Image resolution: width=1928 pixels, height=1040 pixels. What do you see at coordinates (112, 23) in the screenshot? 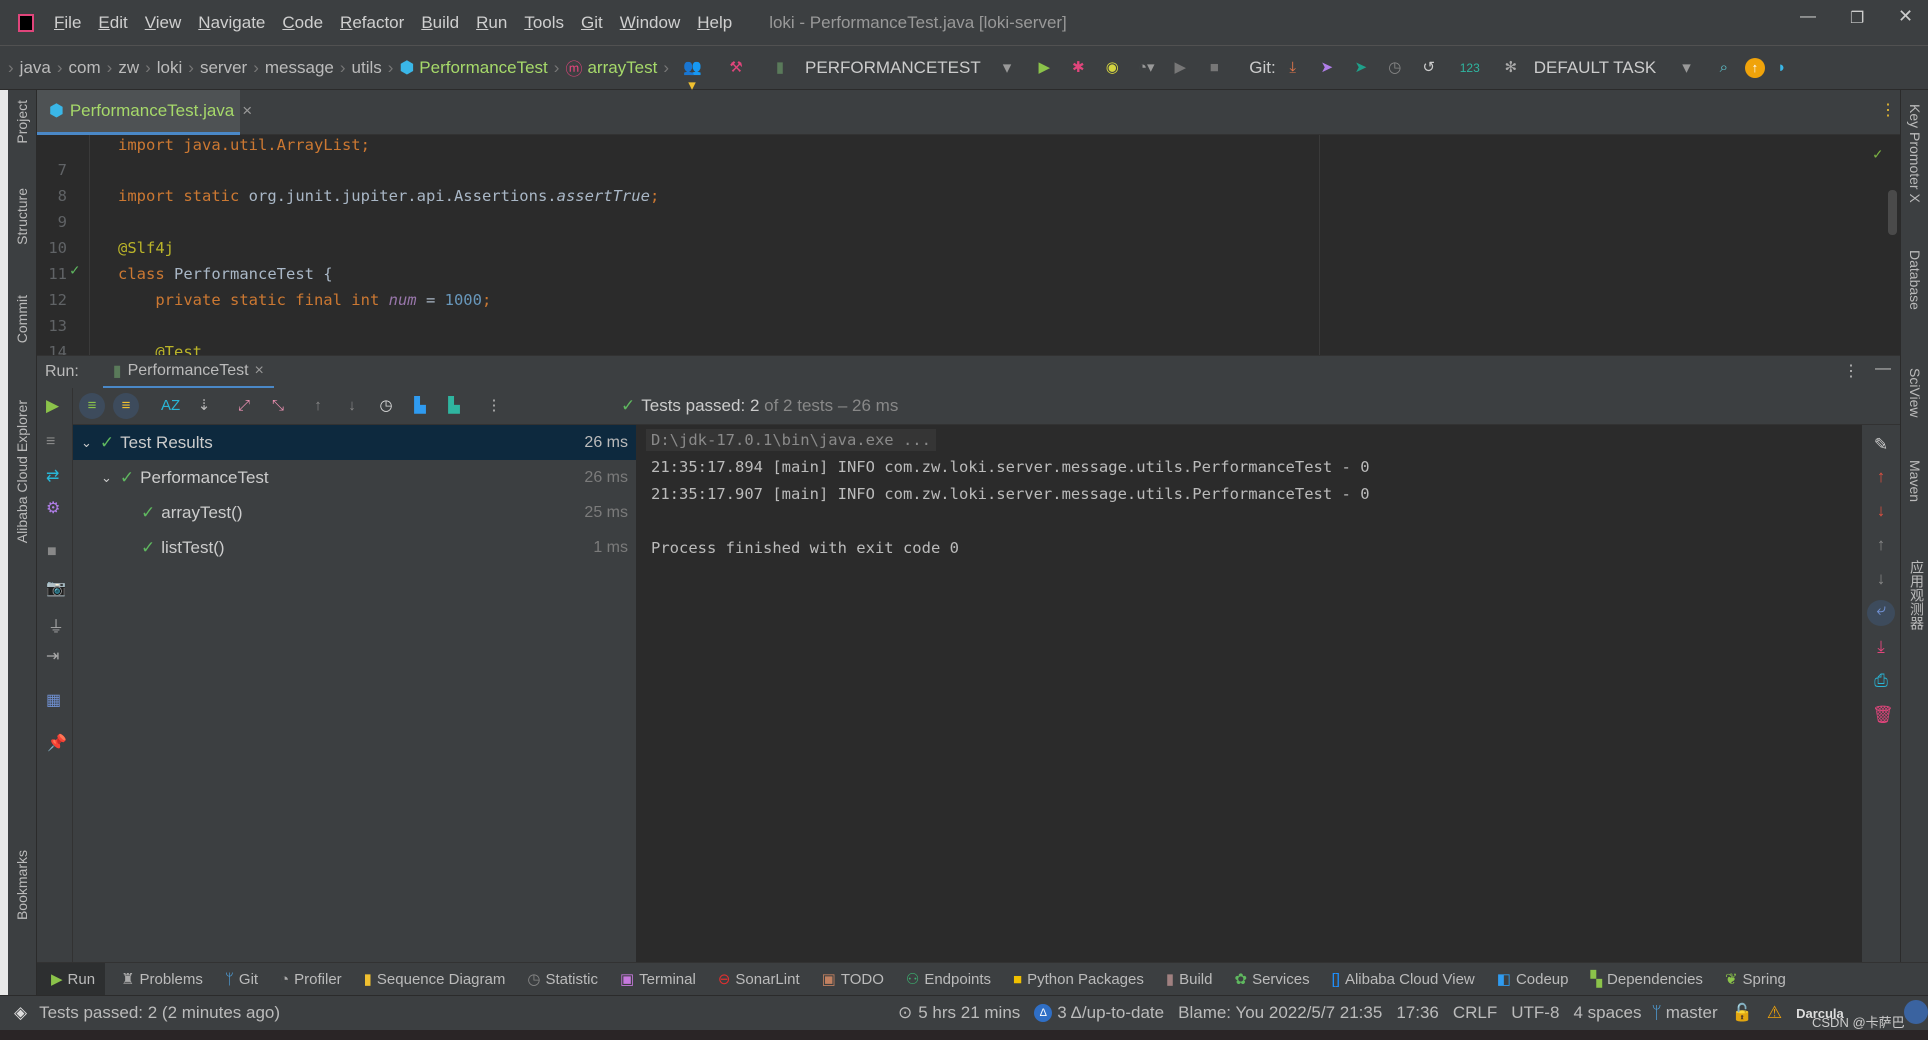
I see `menu-edit: Edit` at bounding box center [112, 23].